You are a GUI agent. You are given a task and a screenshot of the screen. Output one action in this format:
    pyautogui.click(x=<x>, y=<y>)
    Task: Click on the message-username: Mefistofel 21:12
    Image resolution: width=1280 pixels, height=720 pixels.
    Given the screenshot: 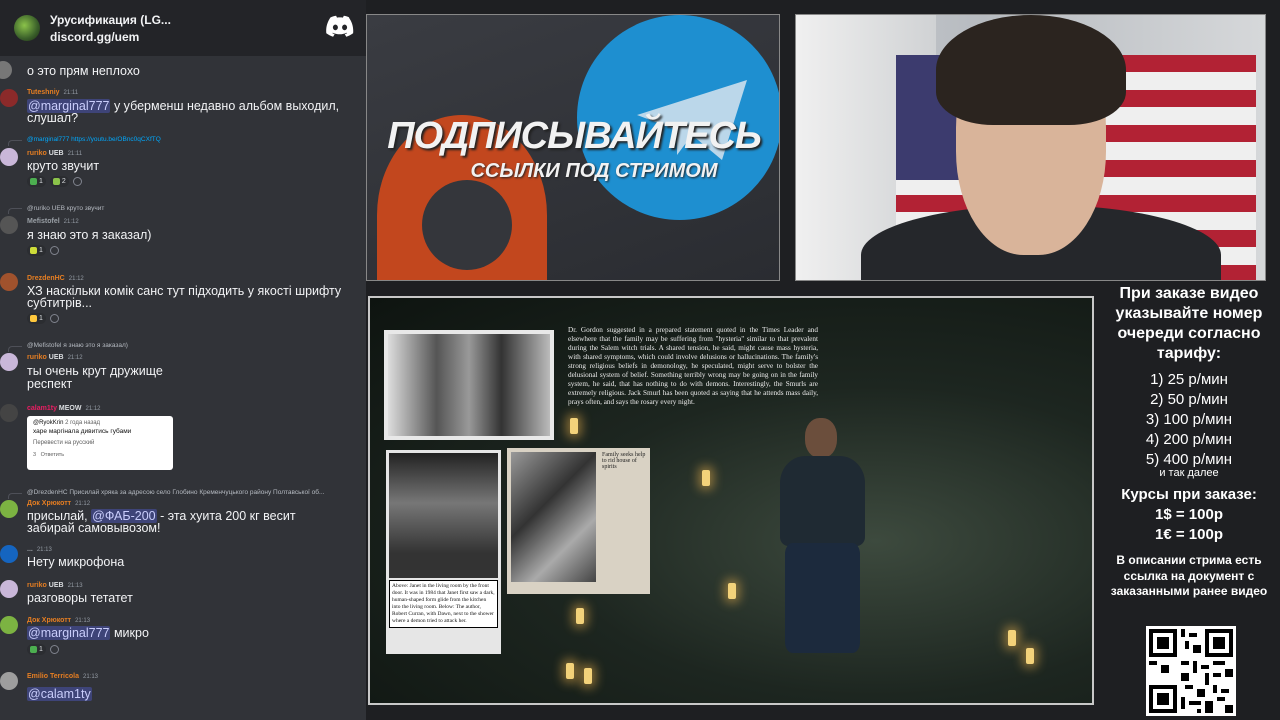 What is the action you would take?
    pyautogui.click(x=53, y=221)
    